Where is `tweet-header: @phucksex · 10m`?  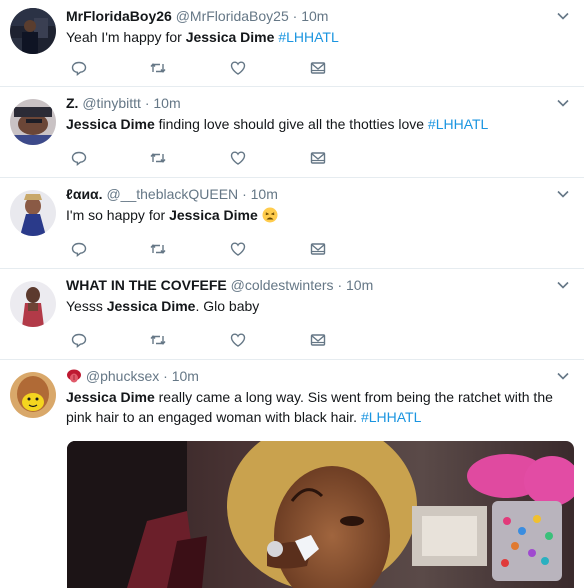
tweet-header: @phucksex · 10m is located at coordinates (132, 376).